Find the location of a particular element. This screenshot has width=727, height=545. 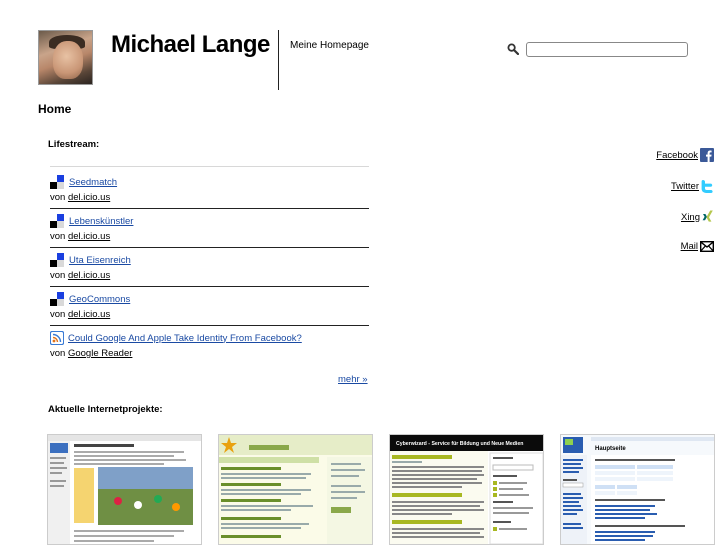

xing-icon is located at coordinates (707, 216).